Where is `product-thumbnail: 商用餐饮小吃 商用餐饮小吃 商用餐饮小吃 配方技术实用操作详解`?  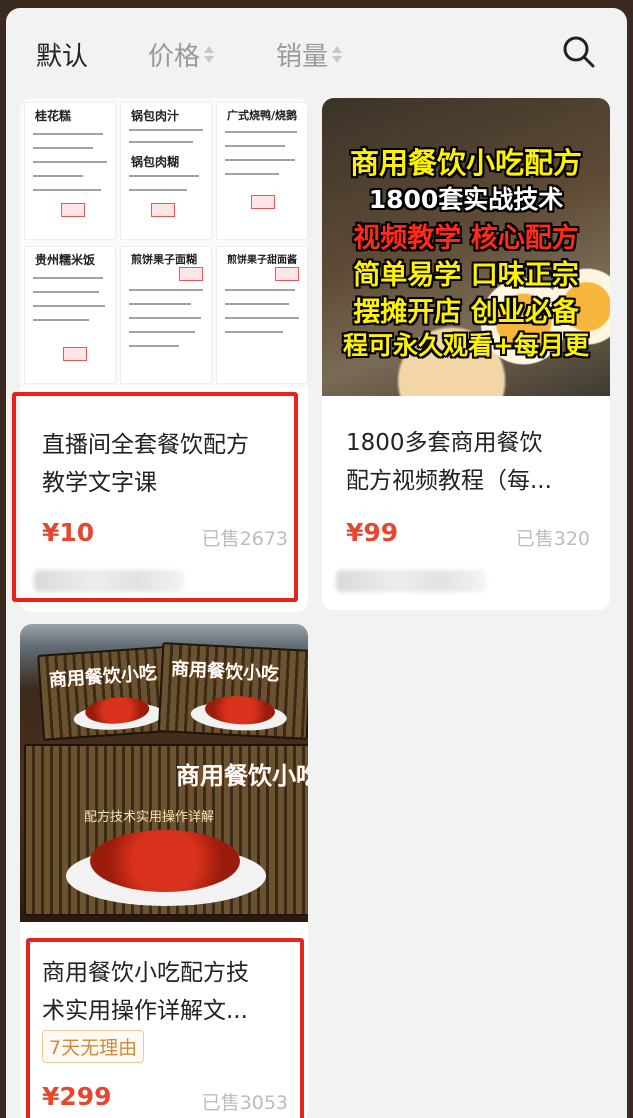
product-thumbnail: 商用餐饮小吃 商用餐饮小吃 商用餐饮小吃 配方技术实用操作详解 is located at coordinates (164, 773).